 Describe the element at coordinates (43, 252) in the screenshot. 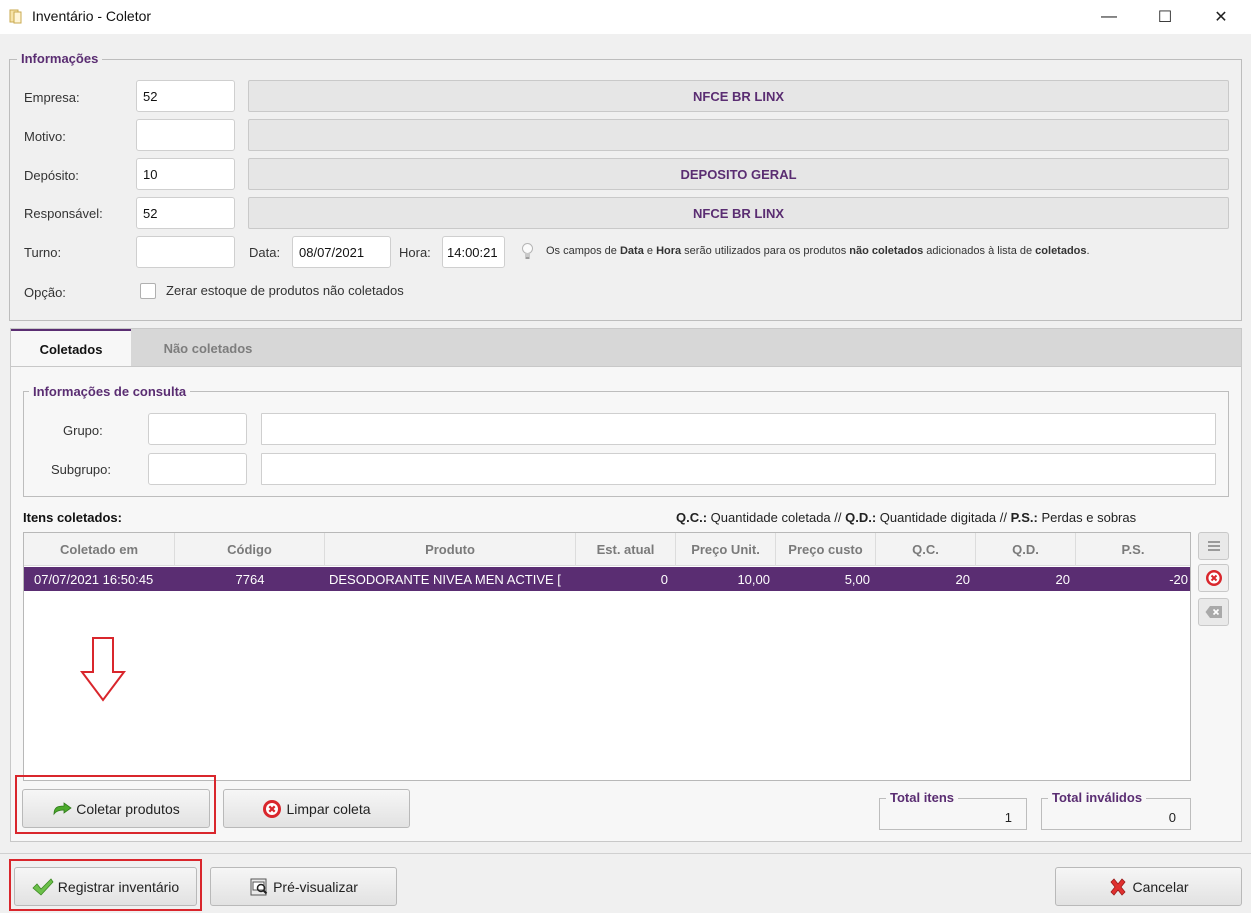

I see `turno-label: Turno:` at that location.